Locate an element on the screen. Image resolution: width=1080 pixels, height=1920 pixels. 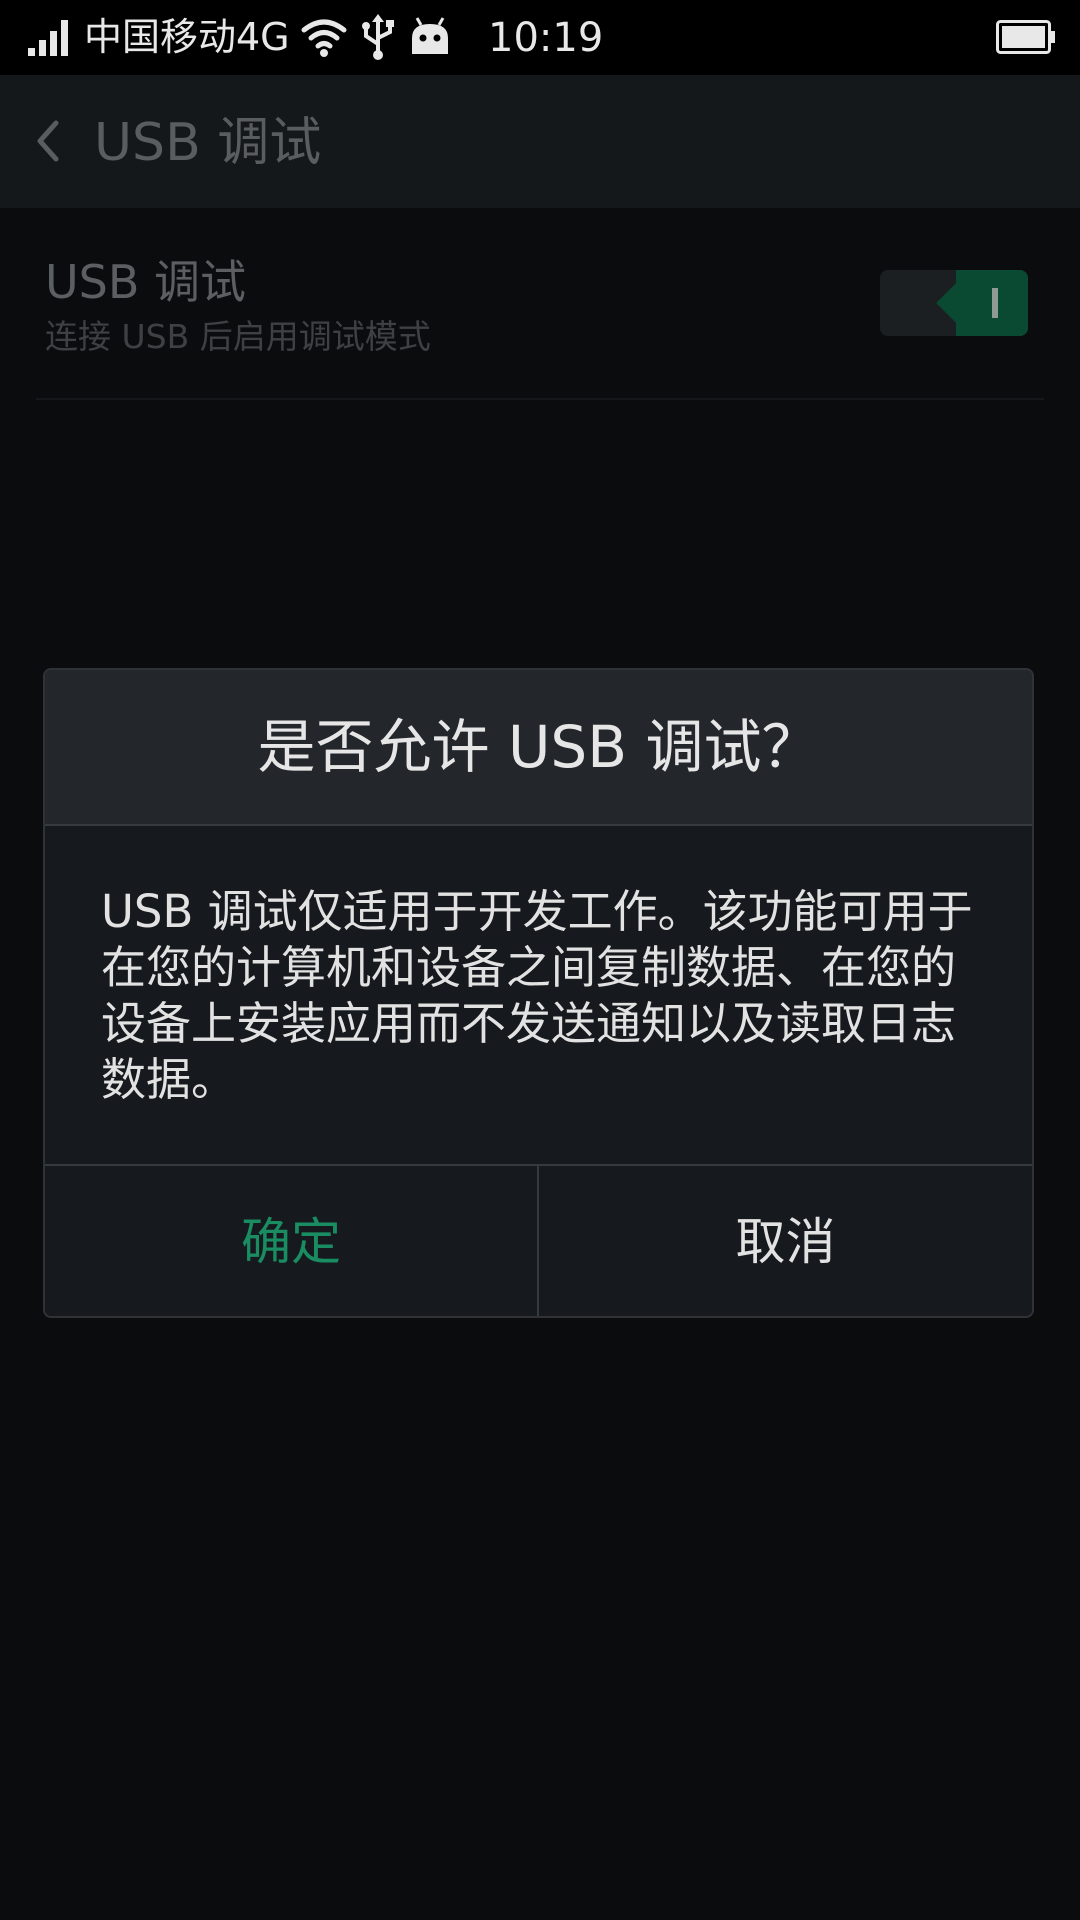
carrier-label: 中国移动4G is located at coordinates (187, 37).